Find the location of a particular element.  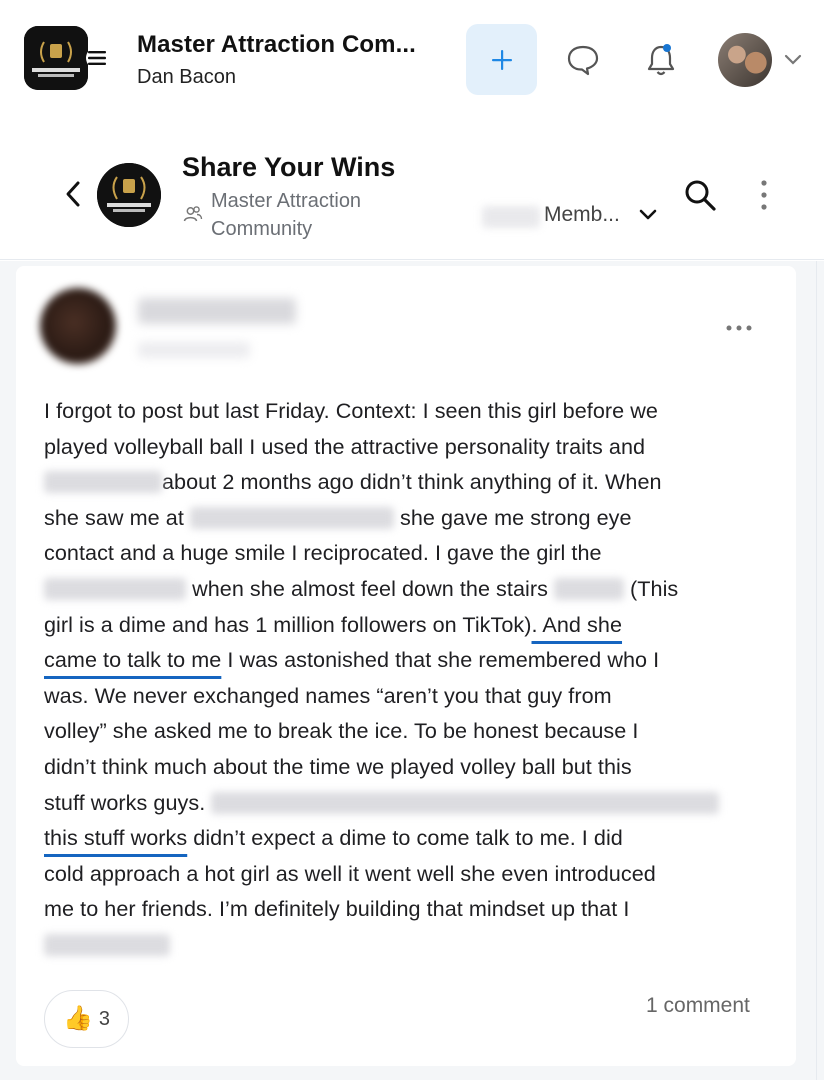

scrollbar-track is located at coordinates (820, 670).